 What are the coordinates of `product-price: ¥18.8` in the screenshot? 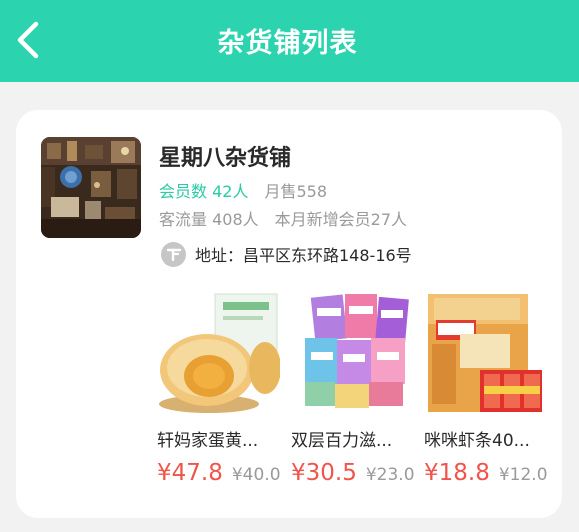 It's located at (457, 473).